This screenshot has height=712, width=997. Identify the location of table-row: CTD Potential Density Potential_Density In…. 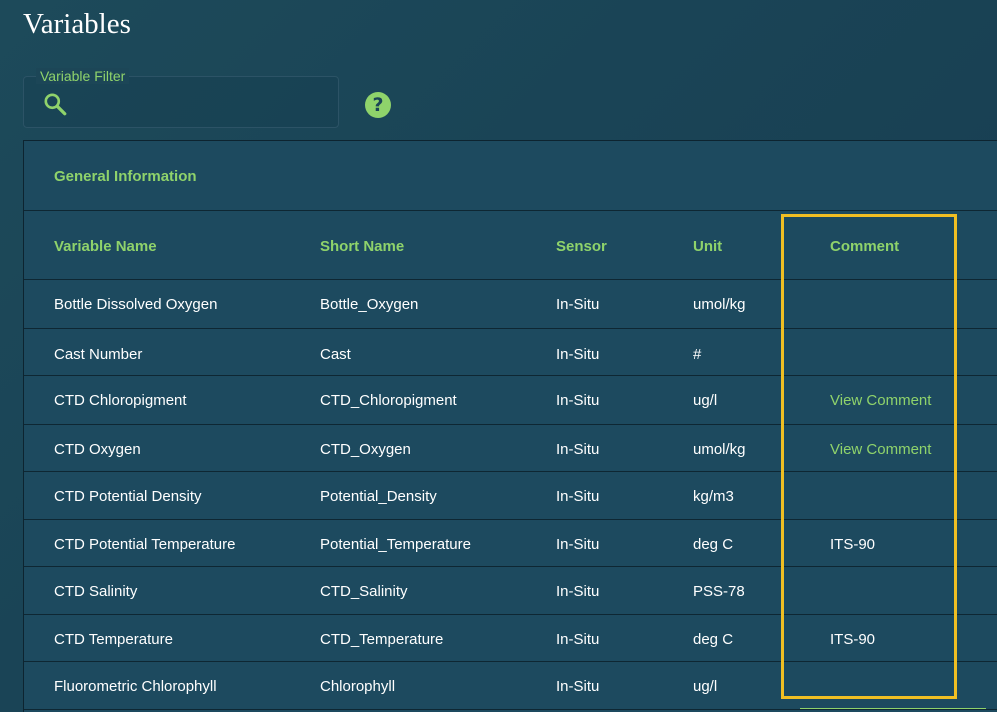
(510, 496).